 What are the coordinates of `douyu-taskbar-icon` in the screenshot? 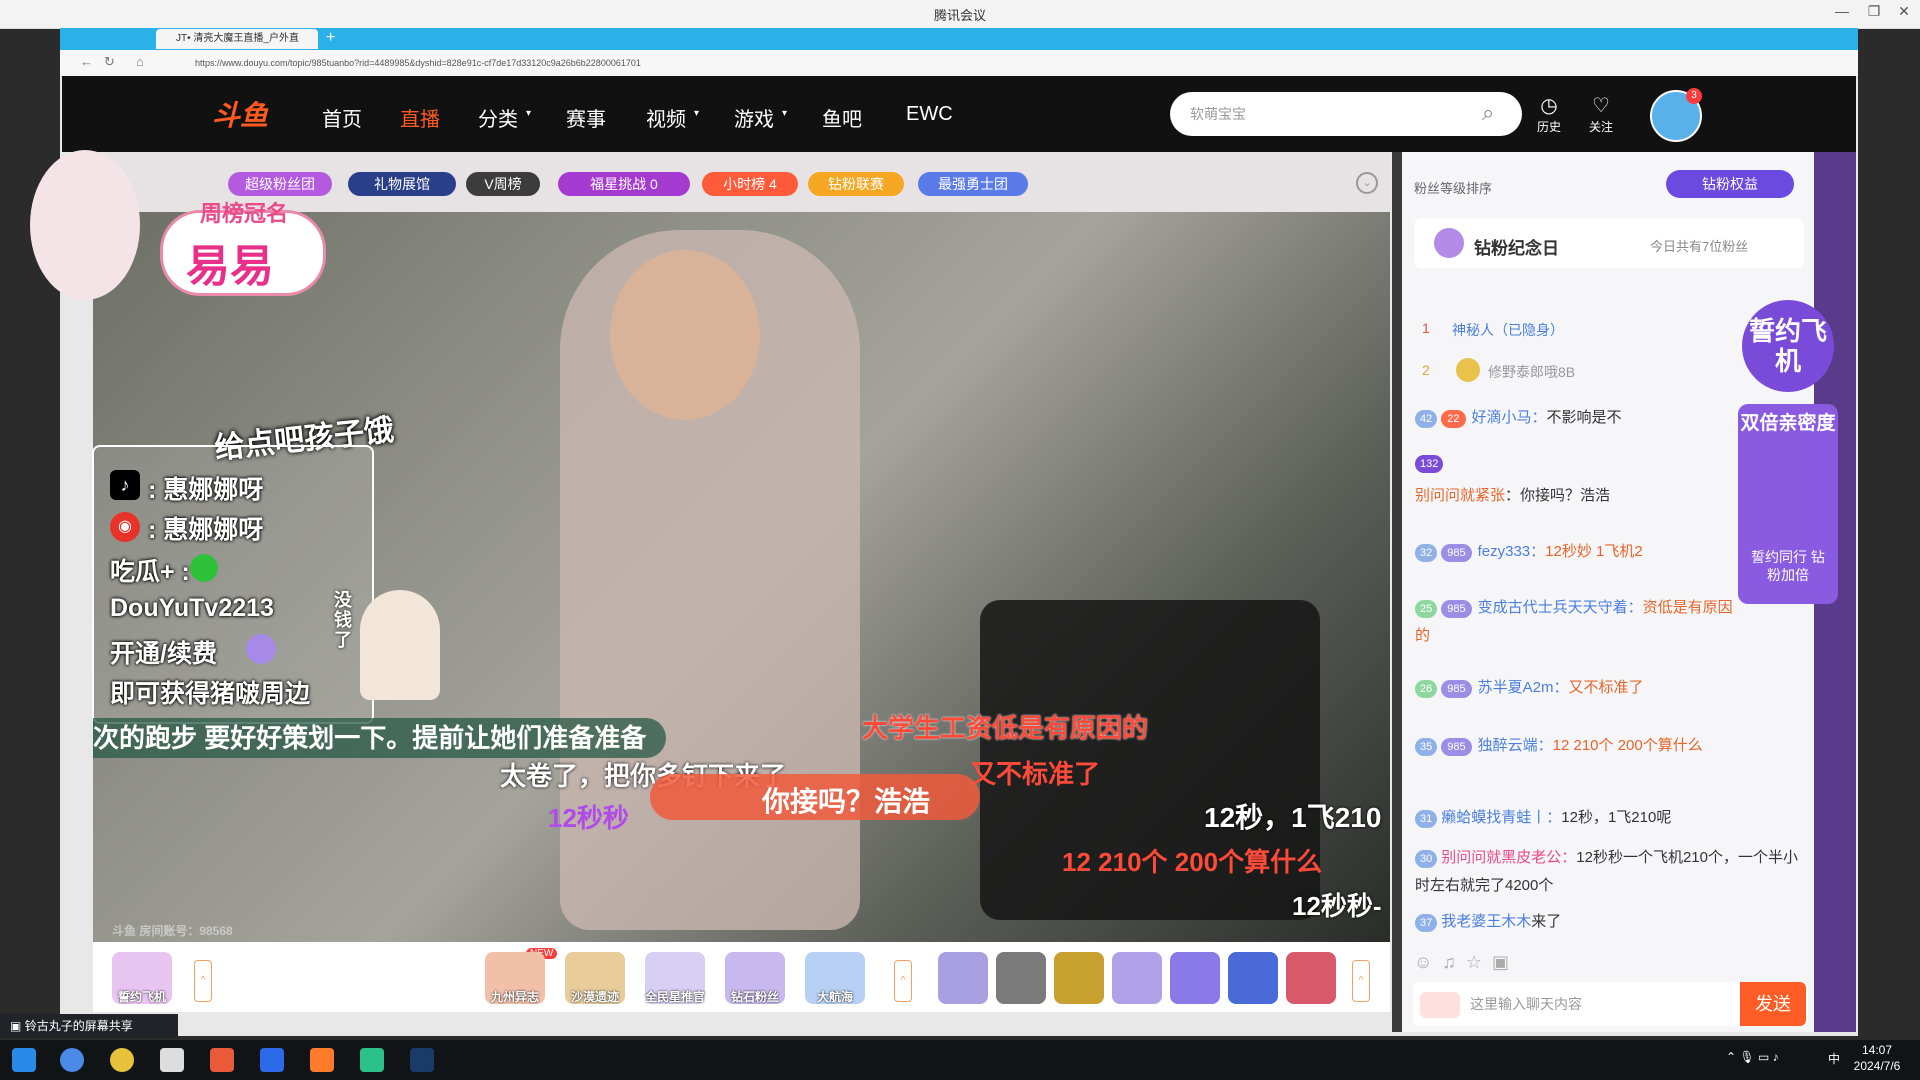 It's located at (322, 1060).